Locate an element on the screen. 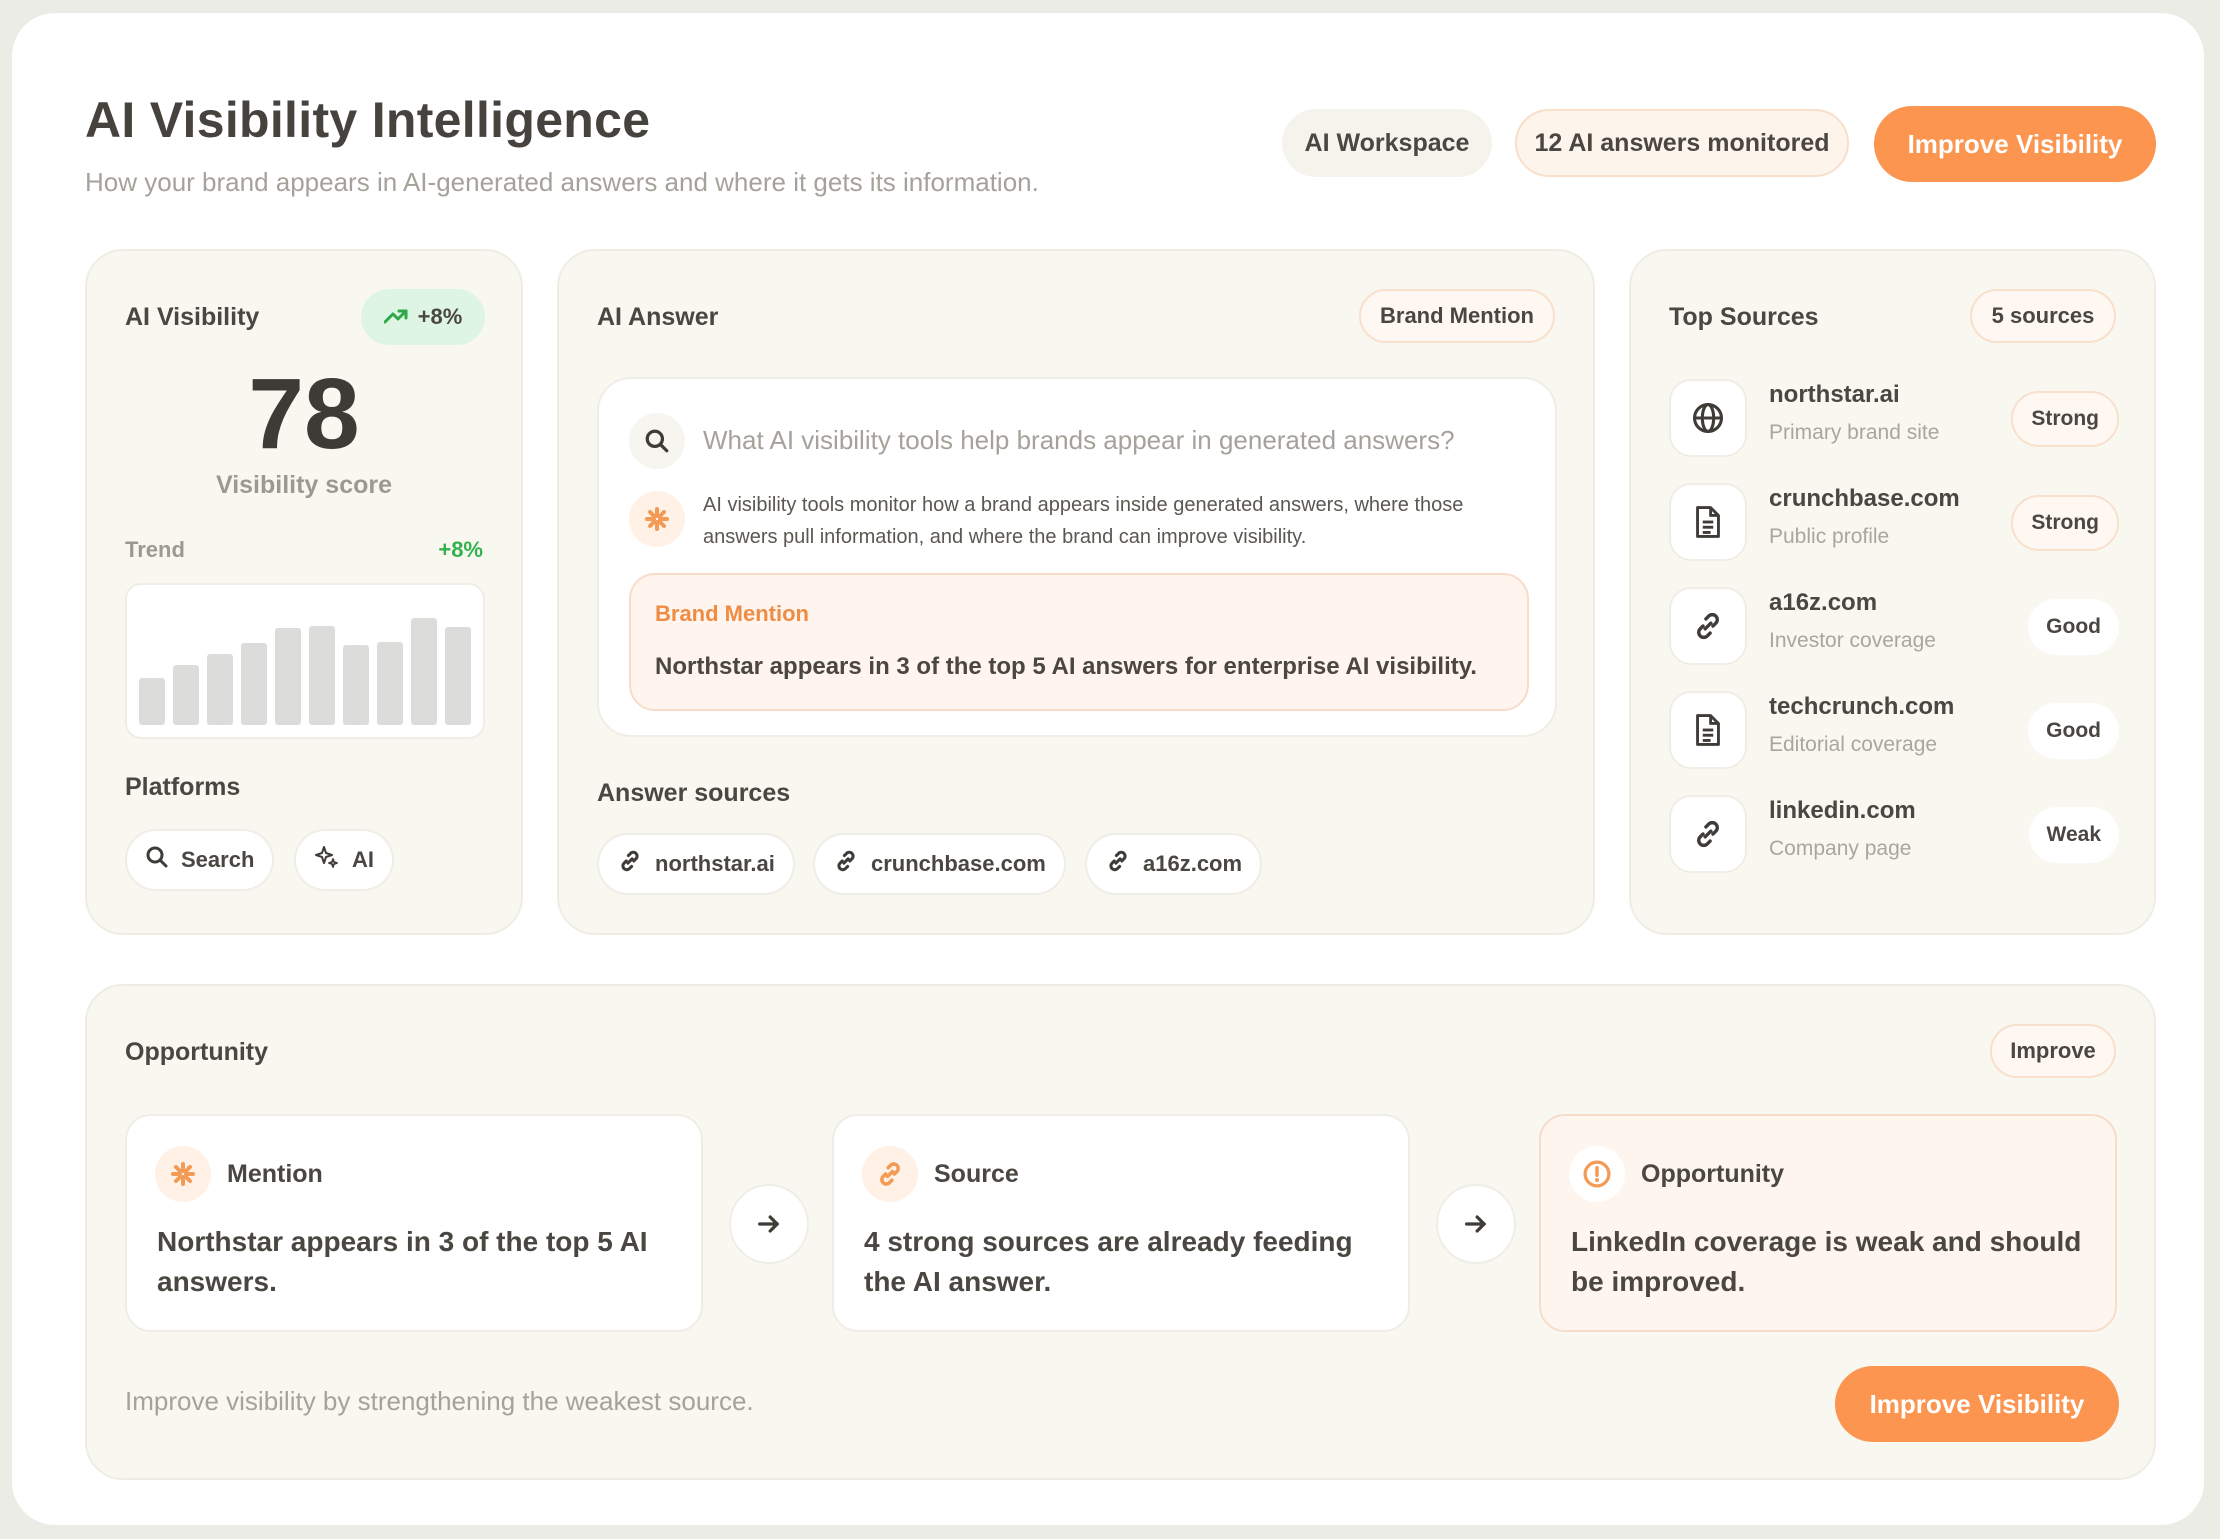 Image resolution: width=2220 pixels, height=1539 pixels. source-strength-badge: Weak is located at coordinates (2073, 835).